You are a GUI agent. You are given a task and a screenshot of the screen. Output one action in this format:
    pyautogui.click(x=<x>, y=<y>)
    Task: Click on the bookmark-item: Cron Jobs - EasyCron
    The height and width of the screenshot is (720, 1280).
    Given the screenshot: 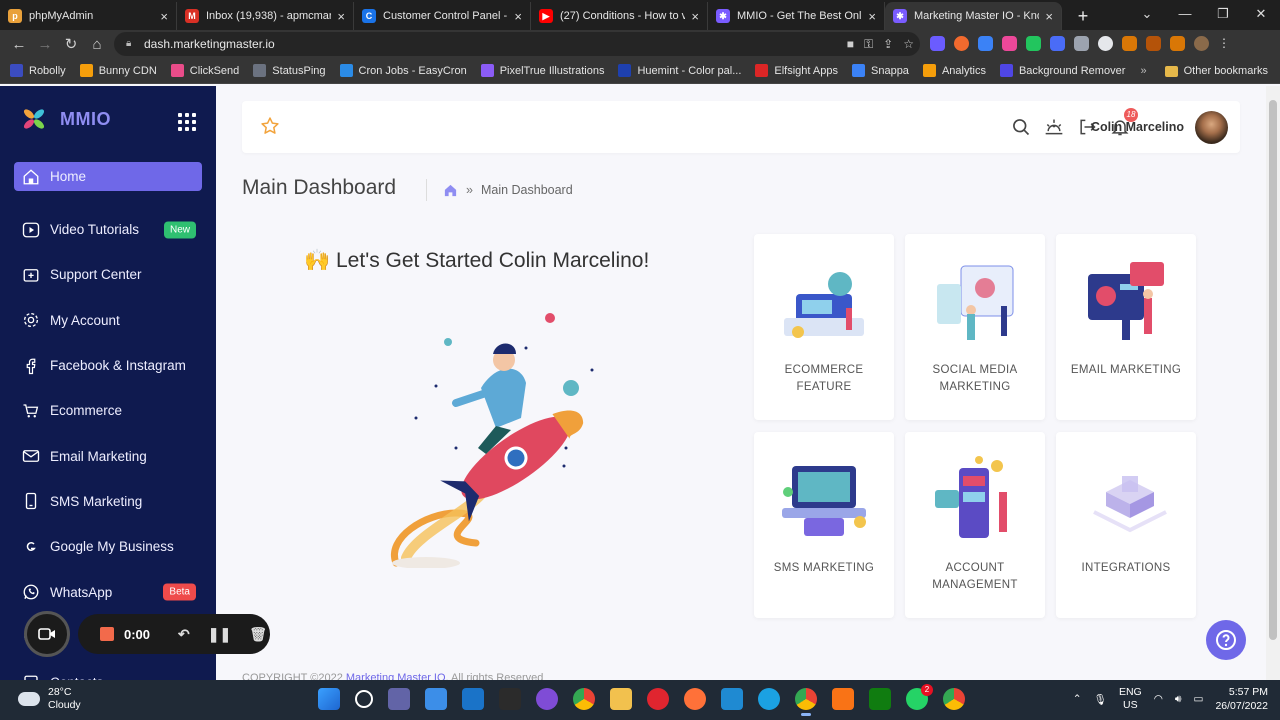 What is the action you would take?
    pyautogui.click(x=403, y=70)
    